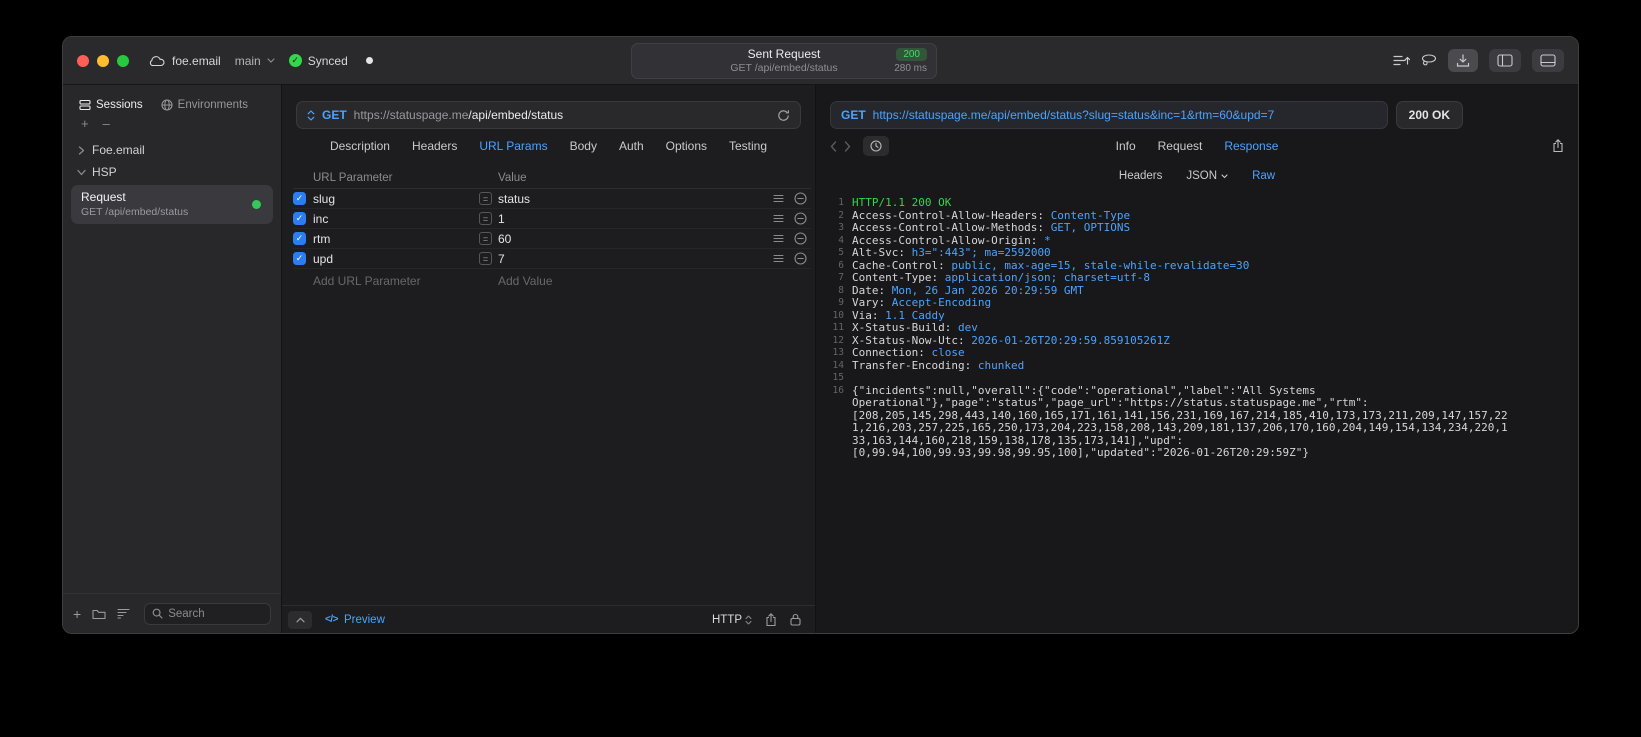 The width and height of the screenshot is (1641, 737). What do you see at coordinates (111, 105) in the screenshot?
I see `tab-sessions: Sessions` at bounding box center [111, 105].